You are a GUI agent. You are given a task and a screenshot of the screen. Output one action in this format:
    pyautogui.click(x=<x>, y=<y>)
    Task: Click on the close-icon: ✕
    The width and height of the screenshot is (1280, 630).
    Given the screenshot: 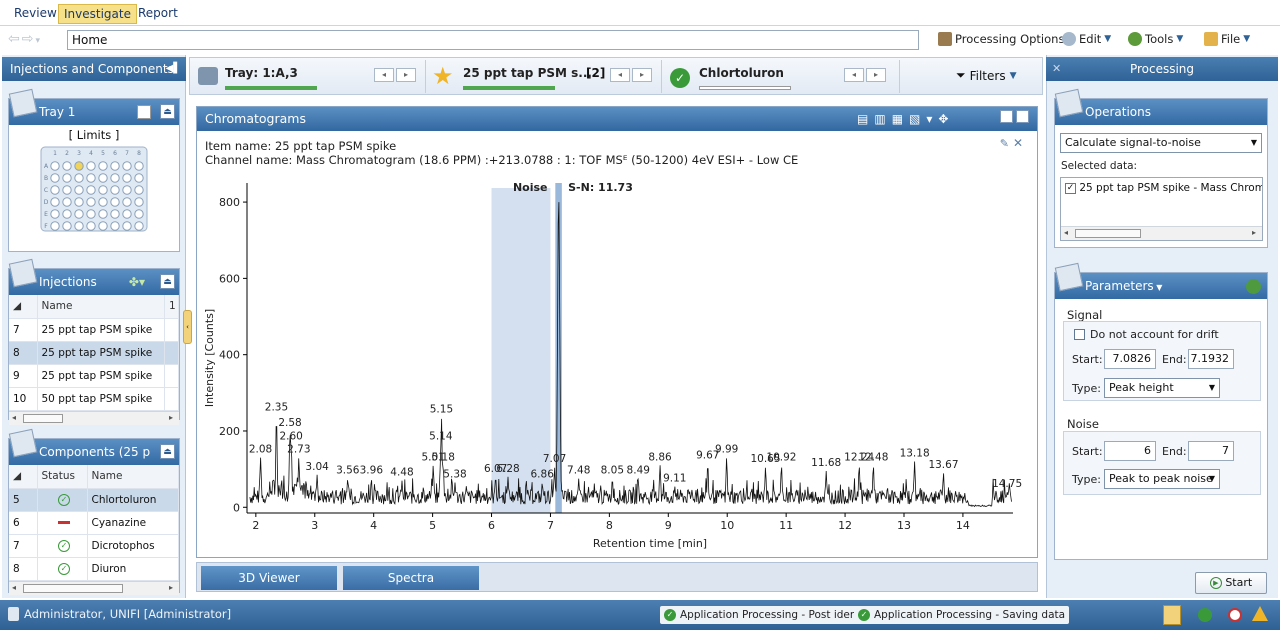 What is the action you would take?
    pyautogui.click(x=1018, y=143)
    